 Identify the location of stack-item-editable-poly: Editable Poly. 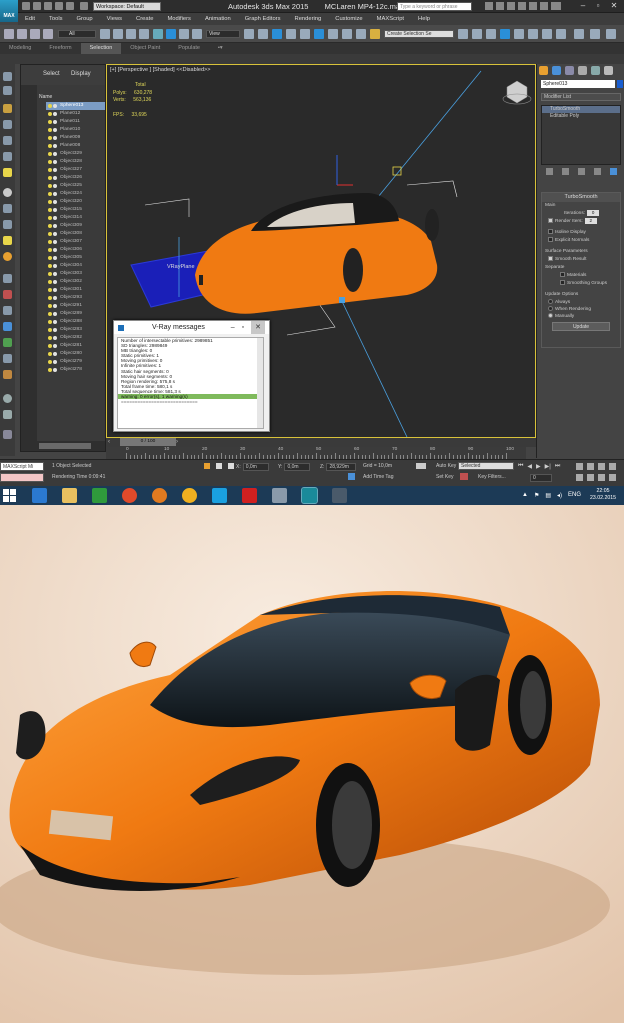
(581, 116).